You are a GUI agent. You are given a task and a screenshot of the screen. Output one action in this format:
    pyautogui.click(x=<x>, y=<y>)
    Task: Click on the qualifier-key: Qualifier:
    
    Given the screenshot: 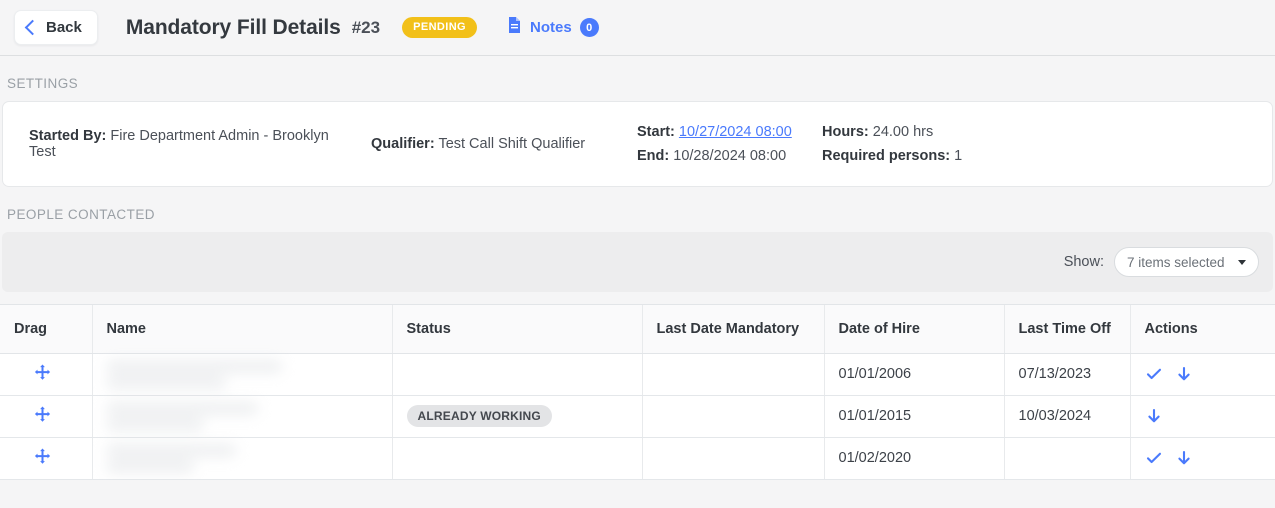 What is the action you would take?
    pyautogui.click(x=403, y=144)
    